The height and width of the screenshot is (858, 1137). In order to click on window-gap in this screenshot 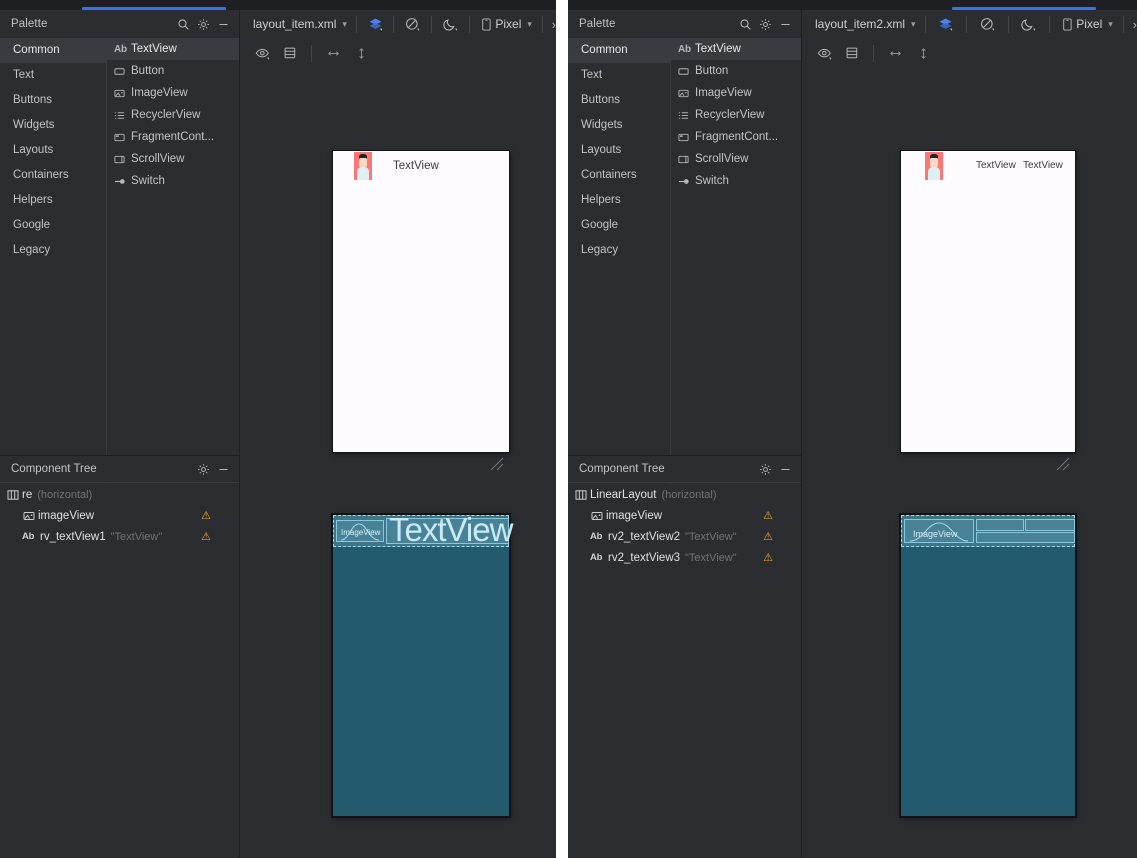, I will do `click(562, 429)`.